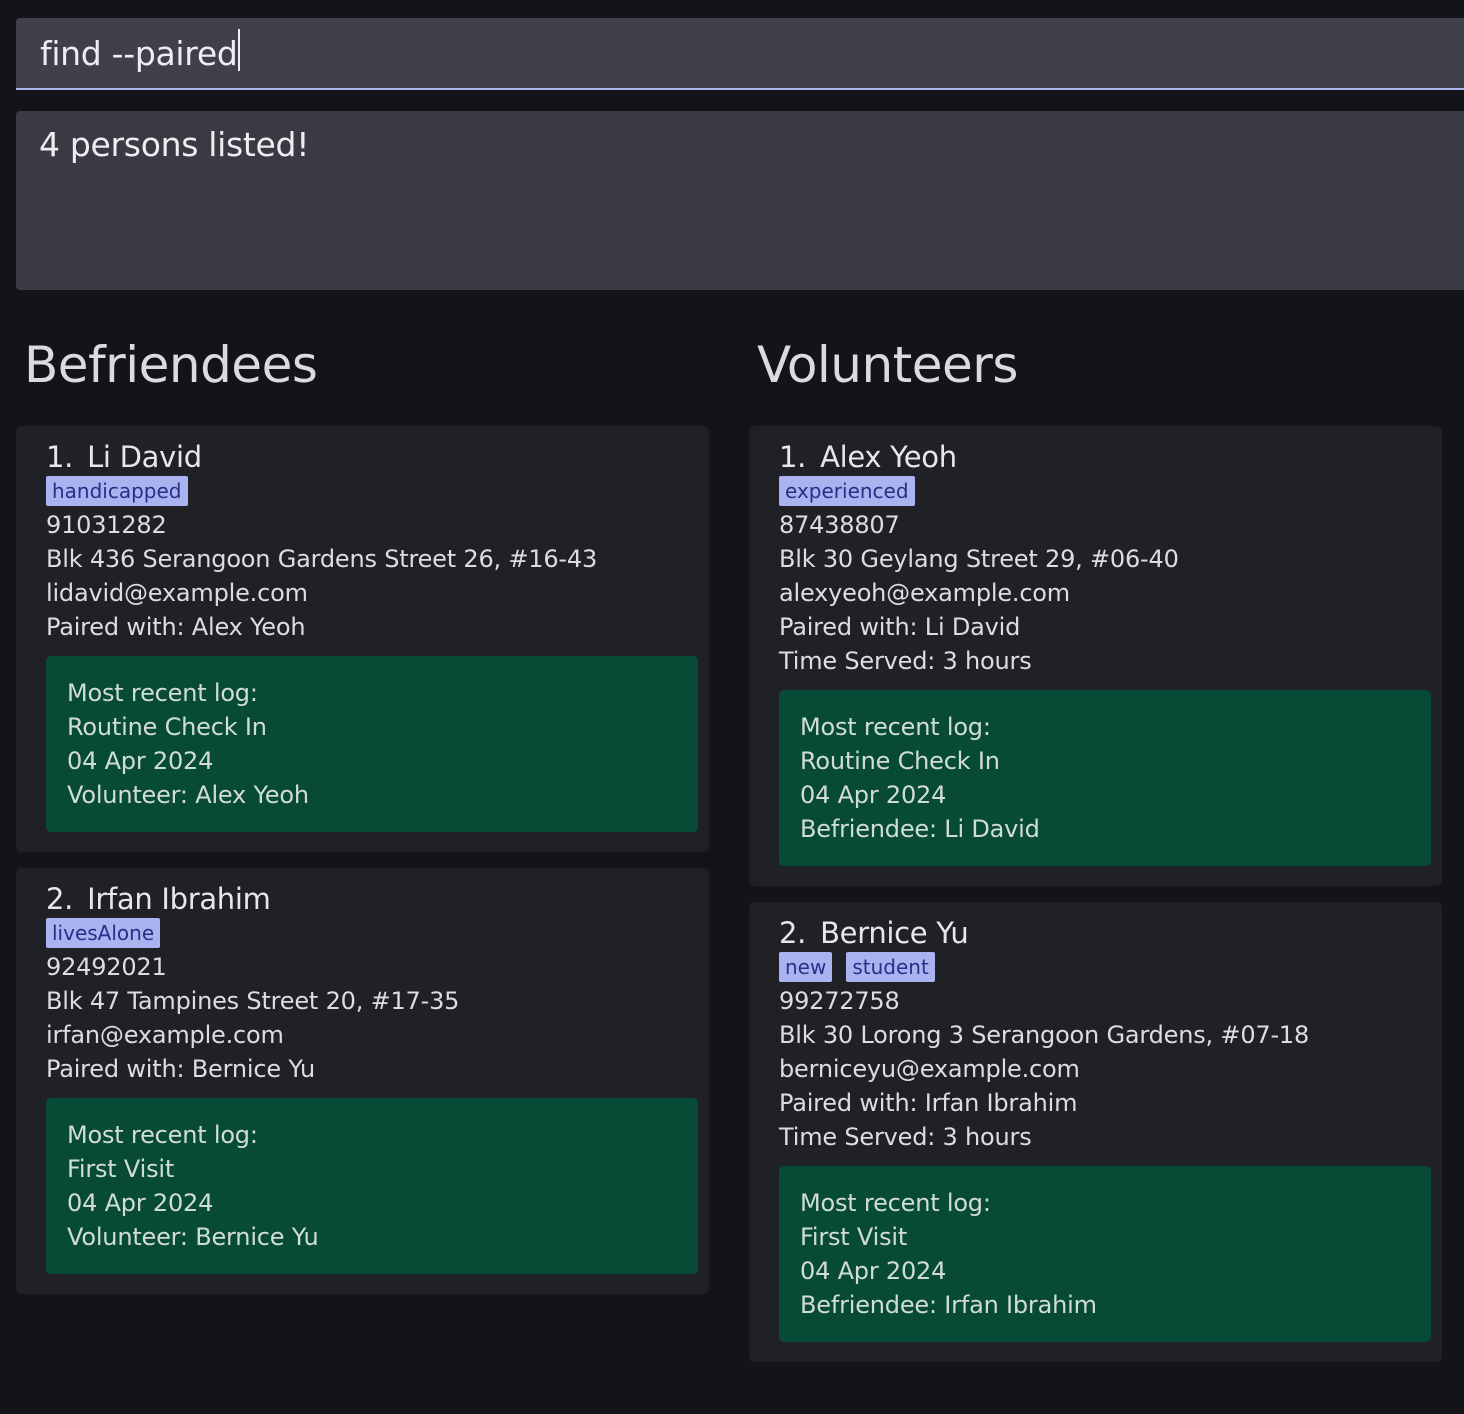 This screenshot has height=1414, width=1464. What do you see at coordinates (924, 593) in the screenshot?
I see `email: alexyeoh@example.com` at bounding box center [924, 593].